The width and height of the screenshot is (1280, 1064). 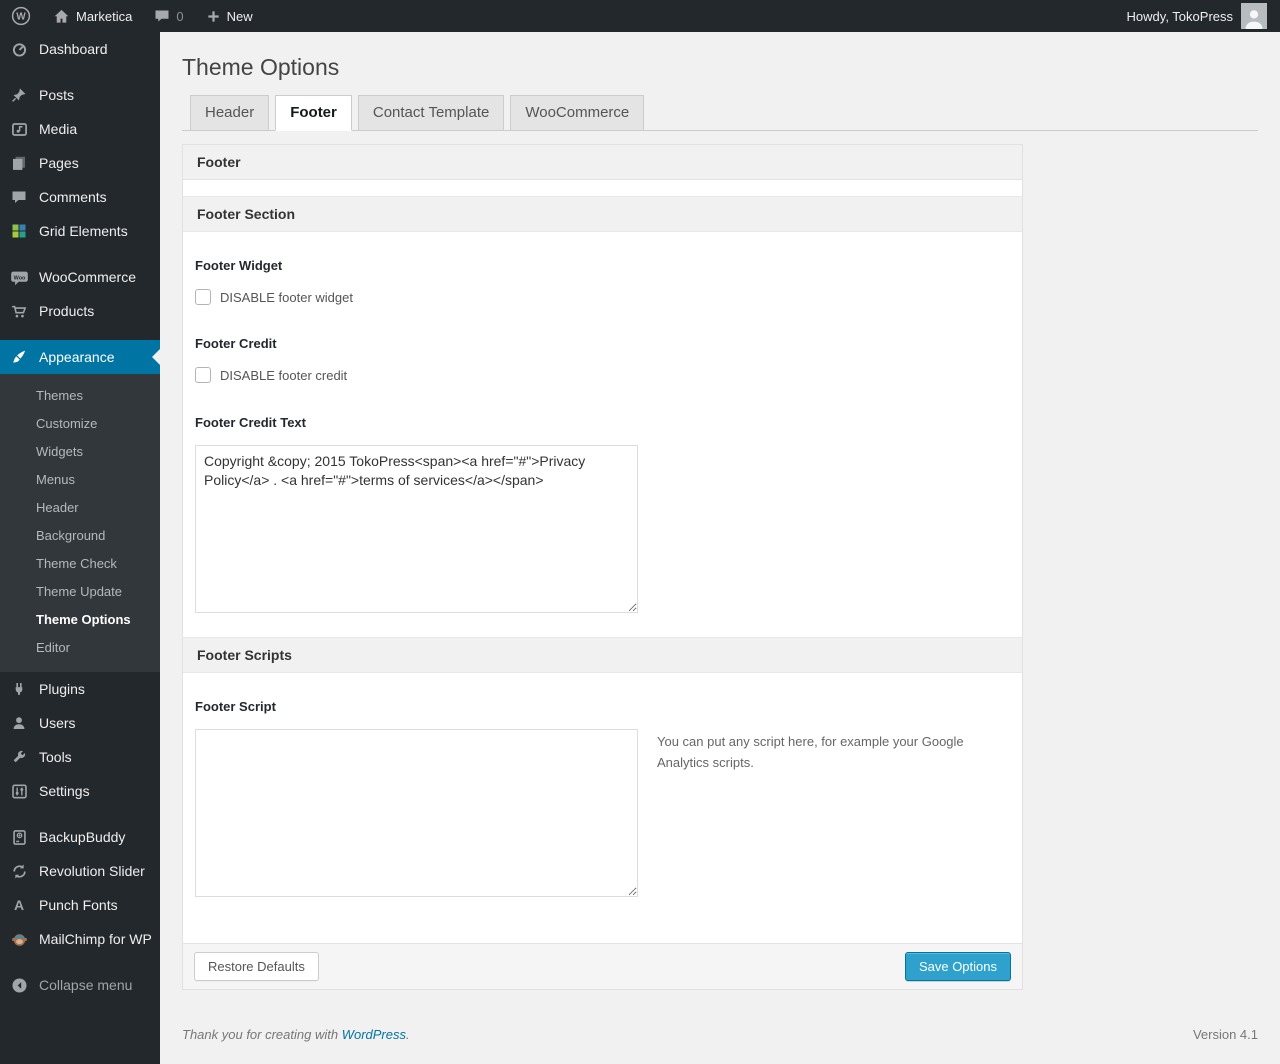 I want to click on disable-footer-widget-label: DISABLE footer widget, so click(x=286, y=297).